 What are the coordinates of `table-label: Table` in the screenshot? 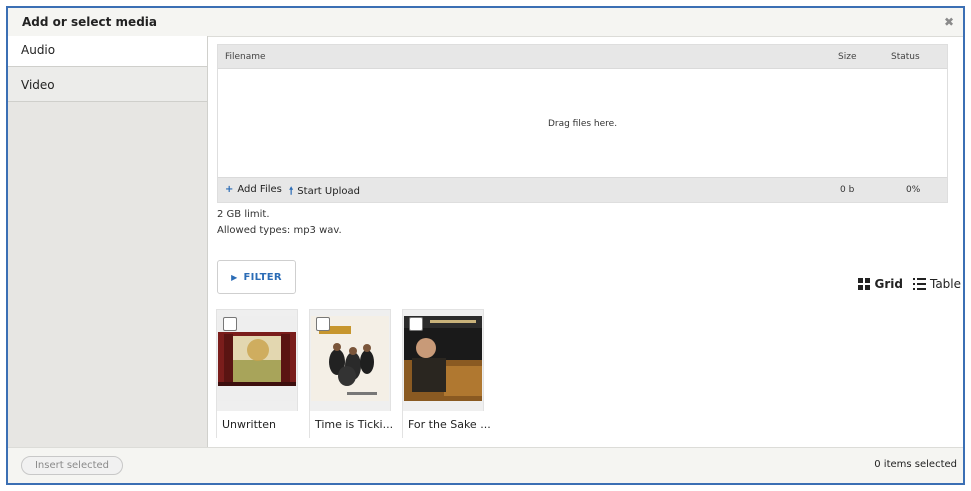 It's located at (945, 284).